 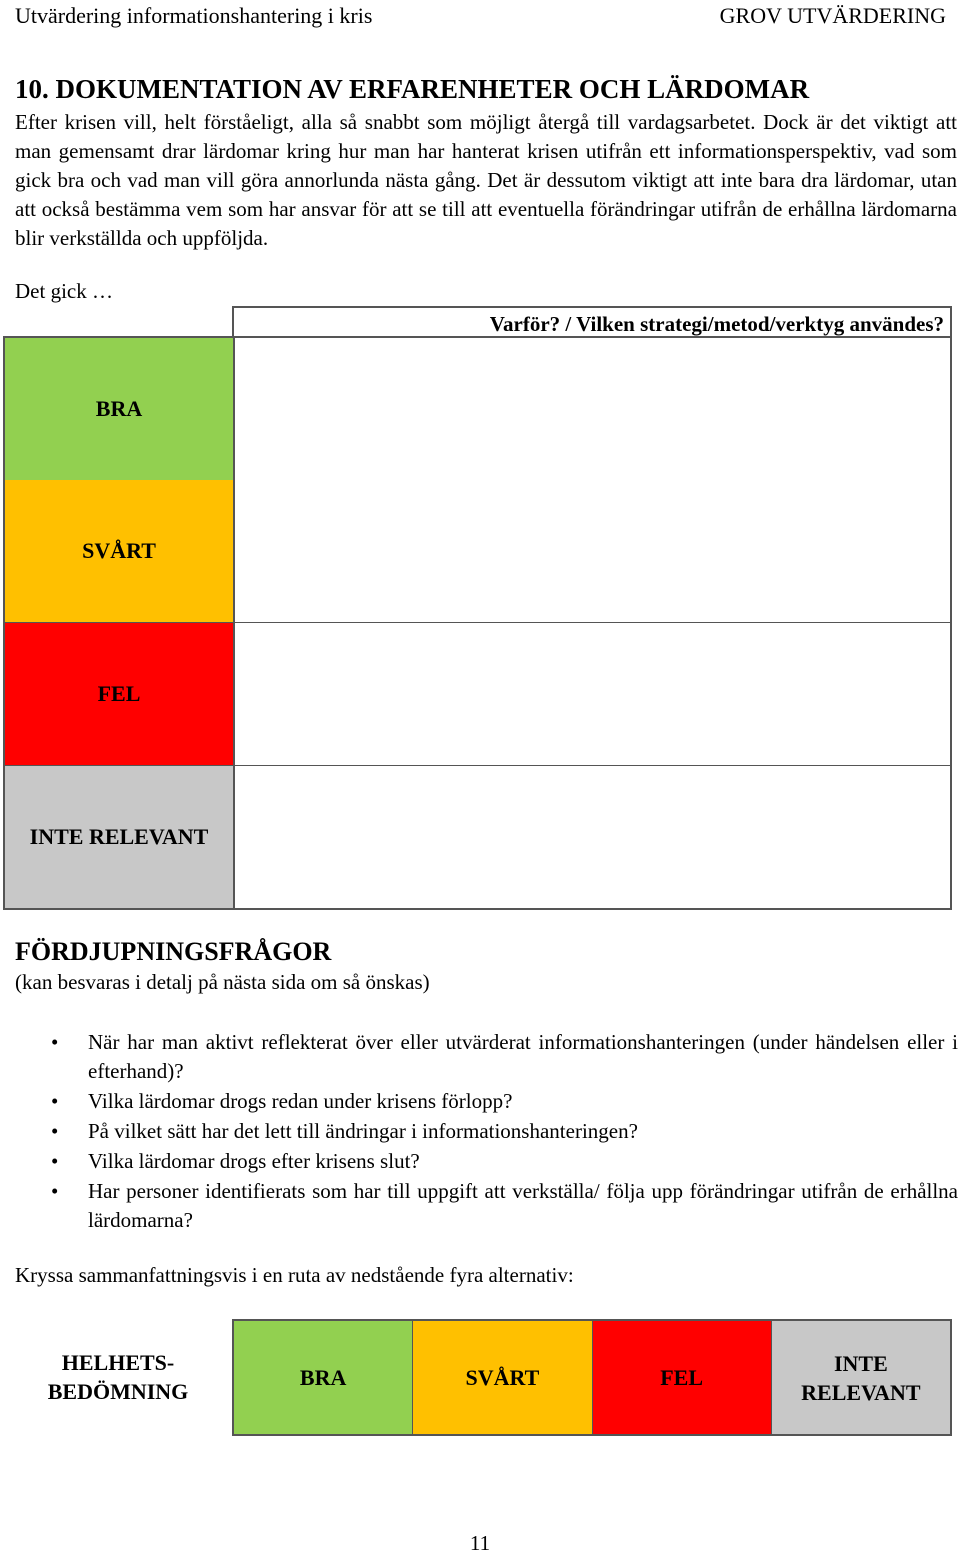 What do you see at coordinates (194, 15) in the screenshot?
I see `running-header-title: Utvärdering informationshantering i kris` at bounding box center [194, 15].